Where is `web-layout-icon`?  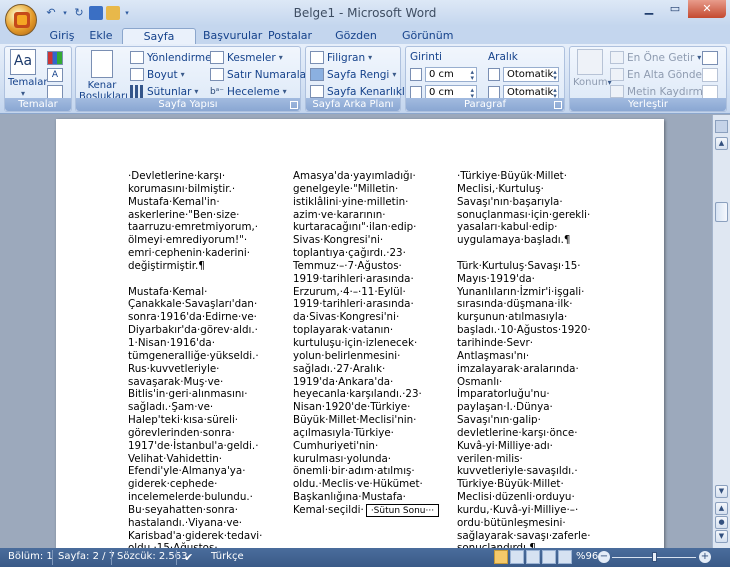 web-layout-icon is located at coordinates (533, 557).